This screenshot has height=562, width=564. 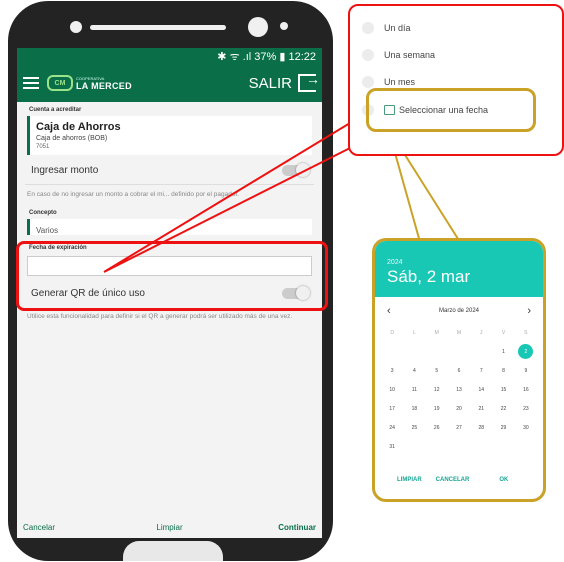 I want to click on select-date-highlight, so click(x=451, y=110).